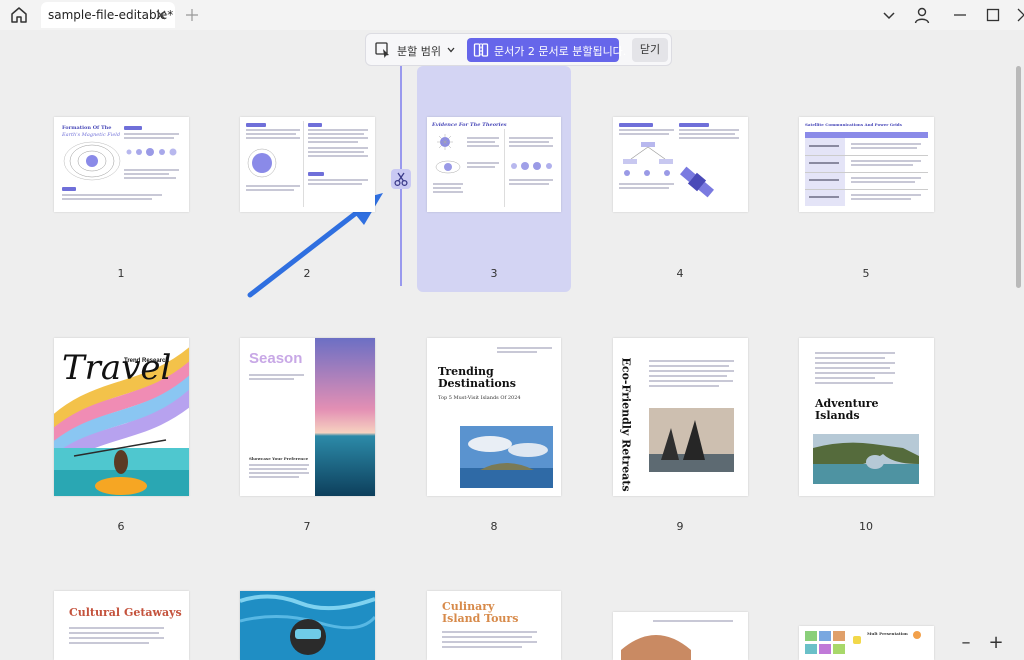 The image size is (1024, 660). Describe the element at coordinates (512, 15) in the screenshot. I see `title-bar: sample-file-editable*` at that location.